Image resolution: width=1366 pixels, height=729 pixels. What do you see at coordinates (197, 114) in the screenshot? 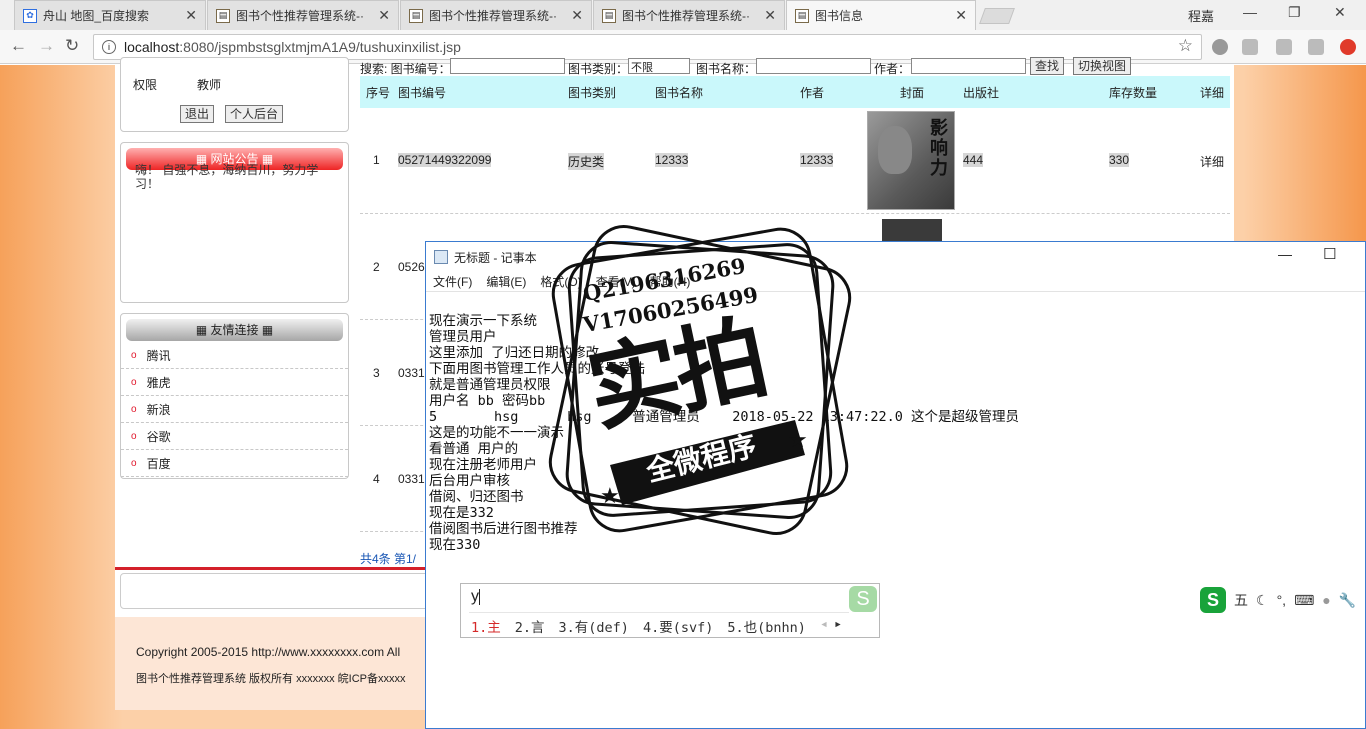
I see `logout-button: 退出` at bounding box center [197, 114].